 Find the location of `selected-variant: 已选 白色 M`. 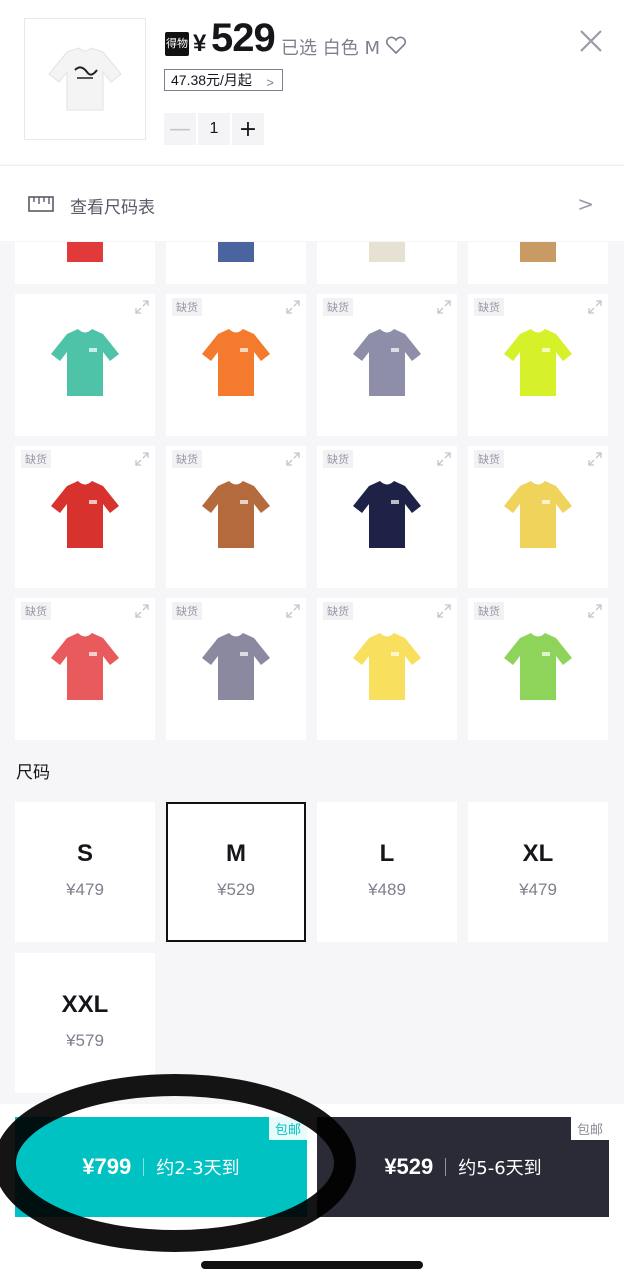

selected-variant: 已选 白色 M is located at coordinates (330, 48).